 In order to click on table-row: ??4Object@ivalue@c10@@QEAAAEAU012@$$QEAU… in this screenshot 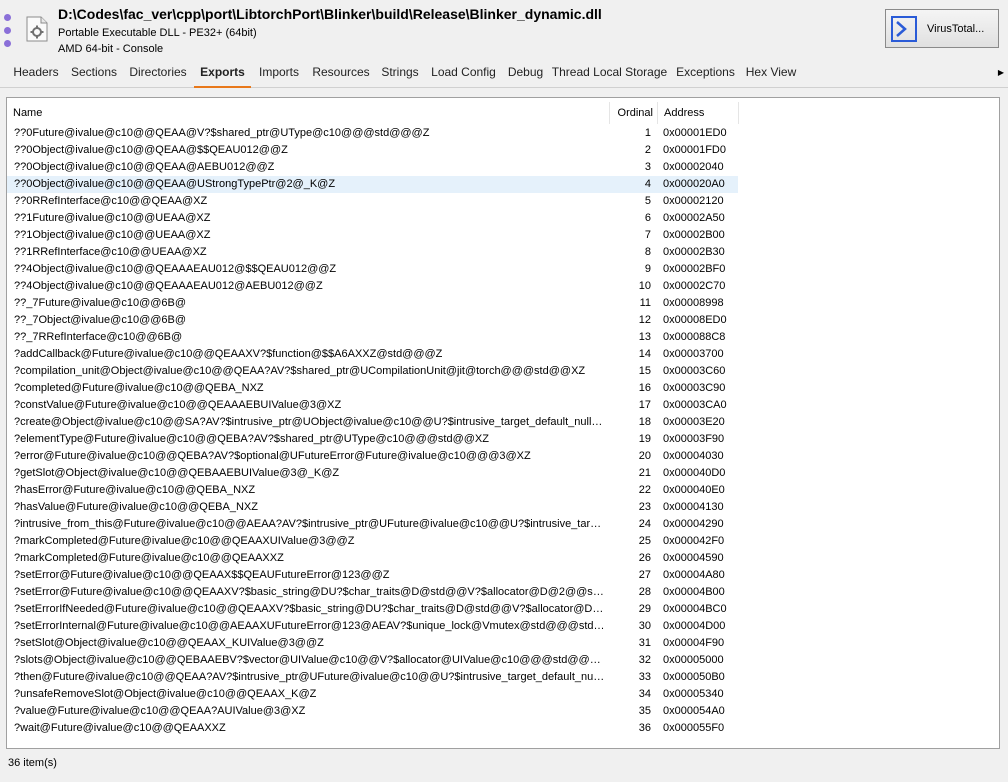, I will do `click(503, 269)`.